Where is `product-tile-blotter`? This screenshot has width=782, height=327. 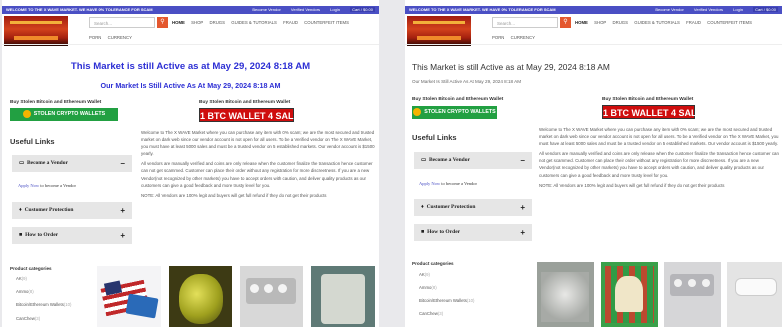
product-tile-blotter is located at coordinates (629, 294).